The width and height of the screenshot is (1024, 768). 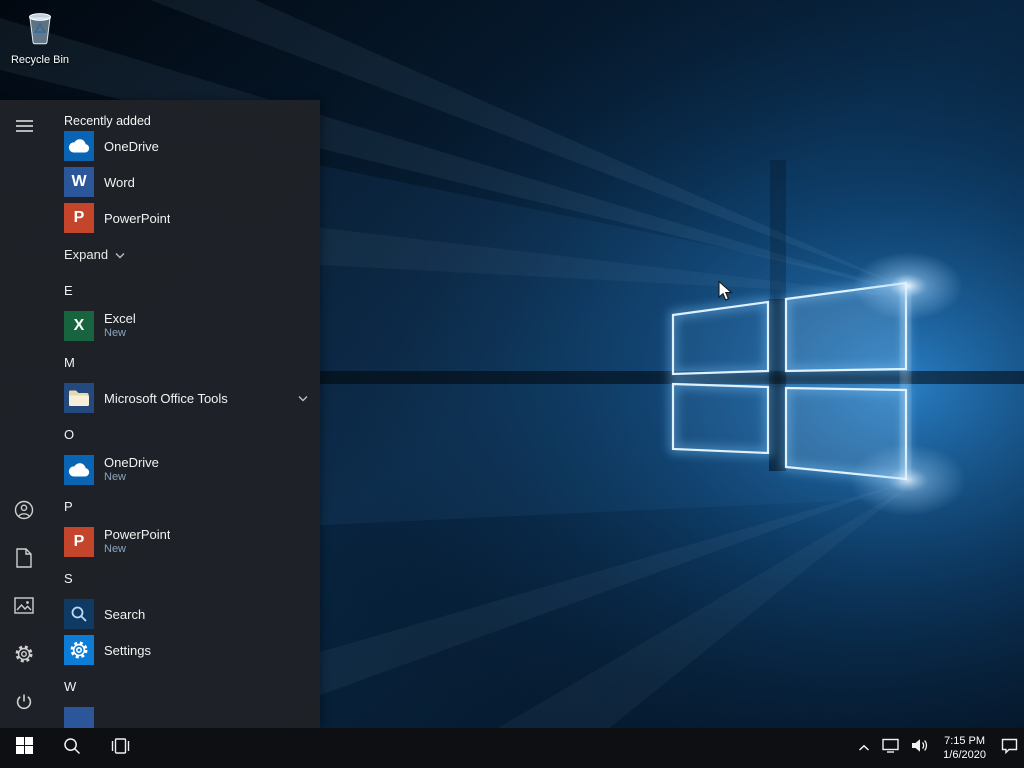 What do you see at coordinates (184, 362) in the screenshot?
I see `letter-header-m: M` at bounding box center [184, 362].